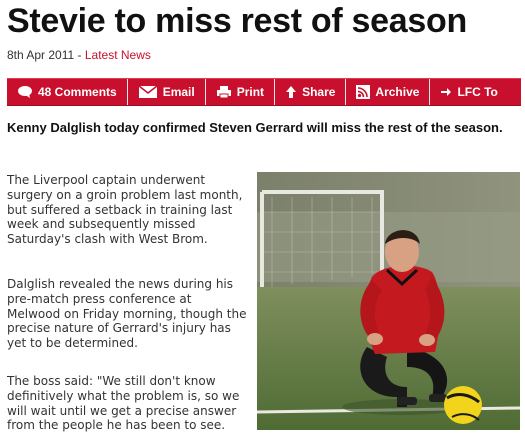  What do you see at coordinates (148, 92) in the screenshot?
I see `envelope-icon` at bounding box center [148, 92].